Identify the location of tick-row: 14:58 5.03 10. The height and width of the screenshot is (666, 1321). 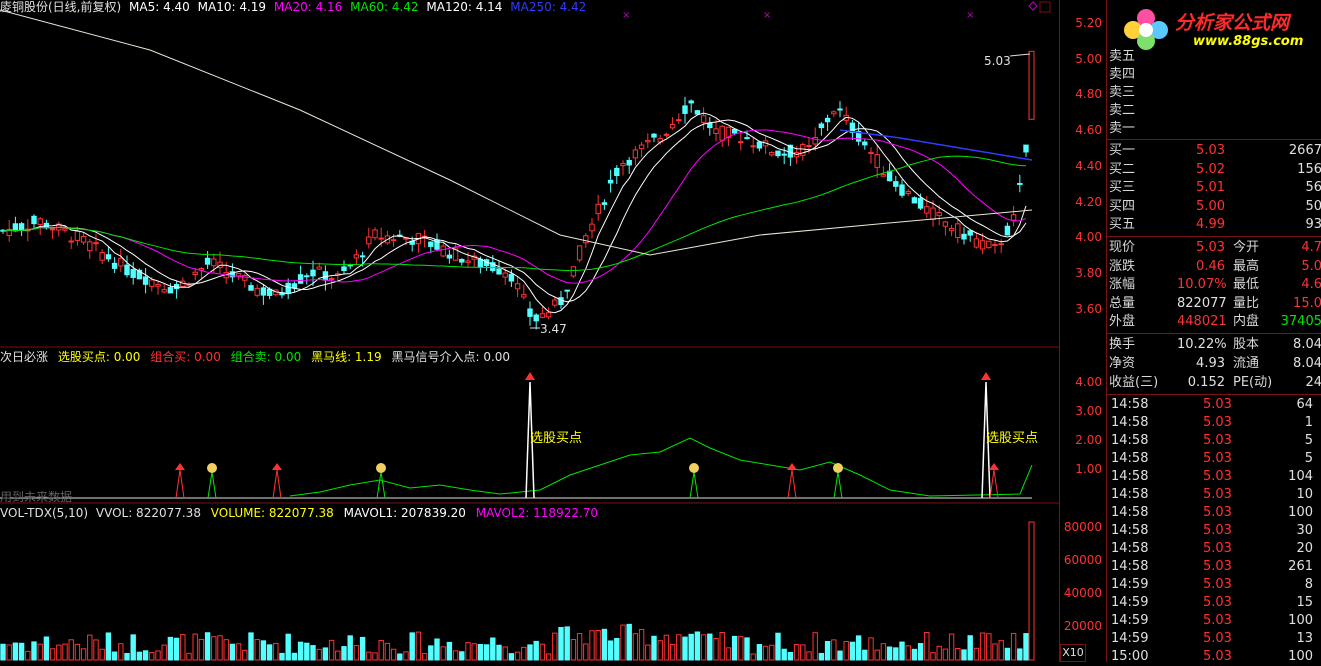
(1214, 495).